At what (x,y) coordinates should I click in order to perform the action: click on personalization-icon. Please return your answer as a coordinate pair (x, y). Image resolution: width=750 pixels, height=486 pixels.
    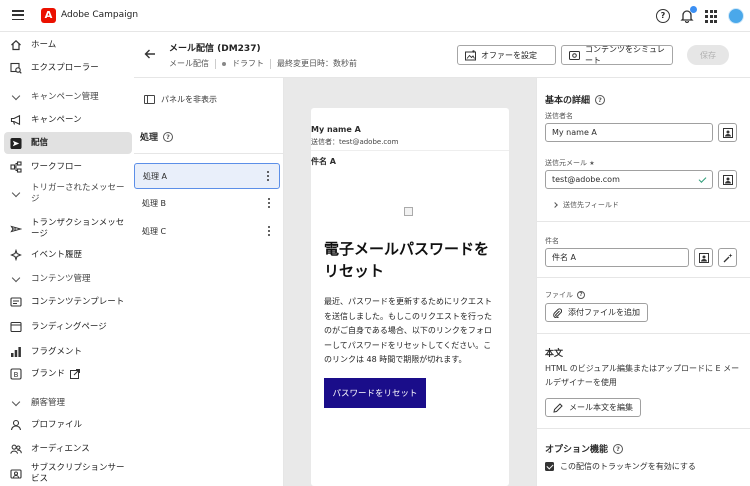
    Looking at the image, I should click on (727, 179).